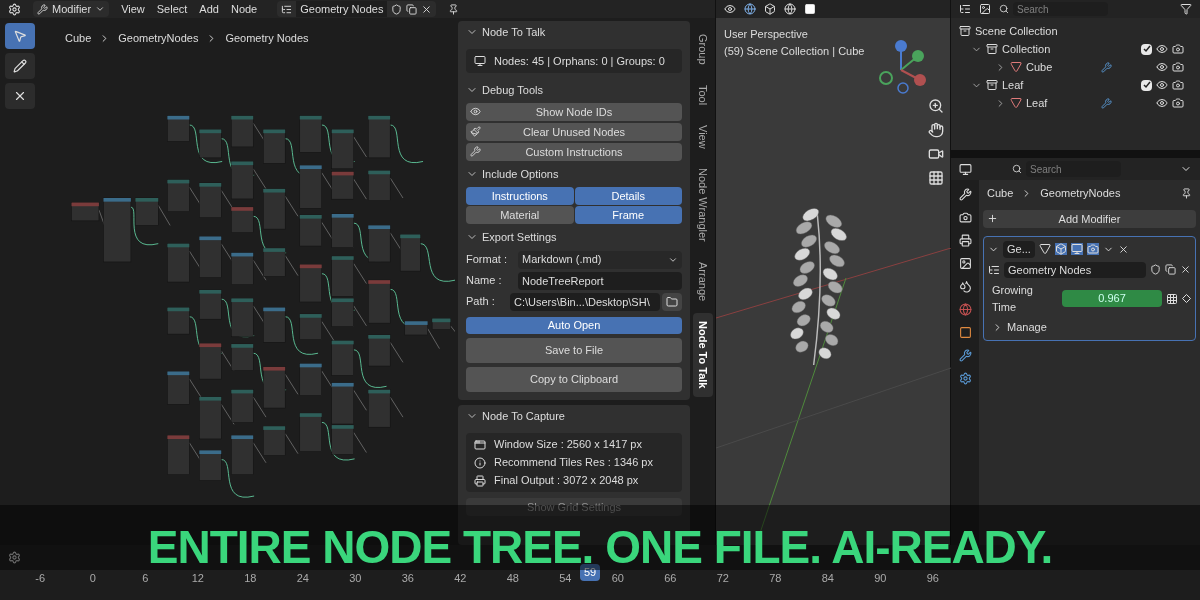 The height and width of the screenshot is (600, 1200). What do you see at coordinates (172, 9) in the screenshot?
I see `menu-item: Select` at bounding box center [172, 9].